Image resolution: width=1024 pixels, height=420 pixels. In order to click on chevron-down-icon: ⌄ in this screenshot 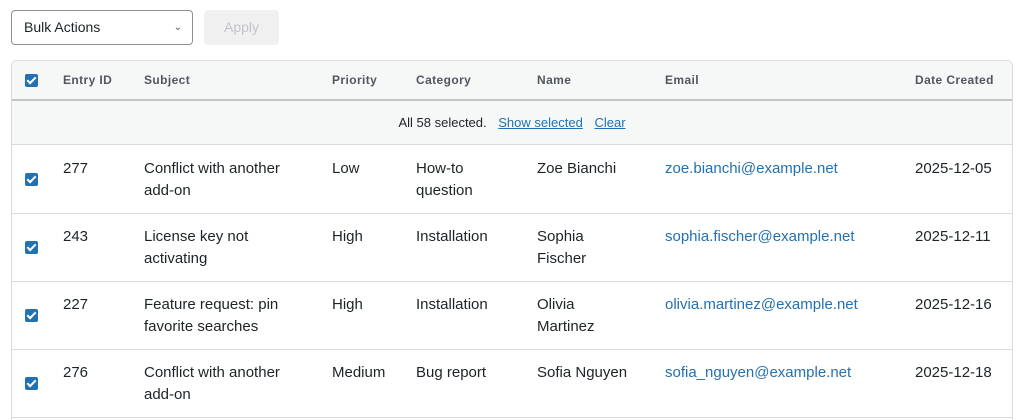, I will do `click(177, 27)`.